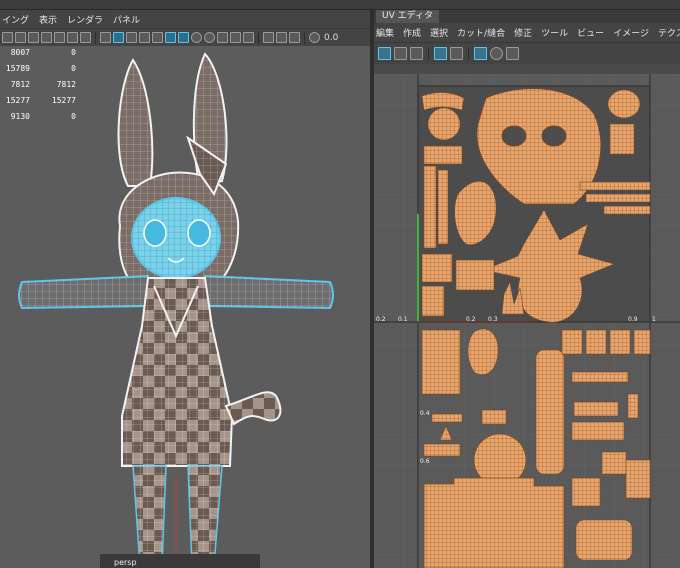  Describe the element at coordinates (400, 53) in the screenshot. I see `uv-shaded-icon` at that location.